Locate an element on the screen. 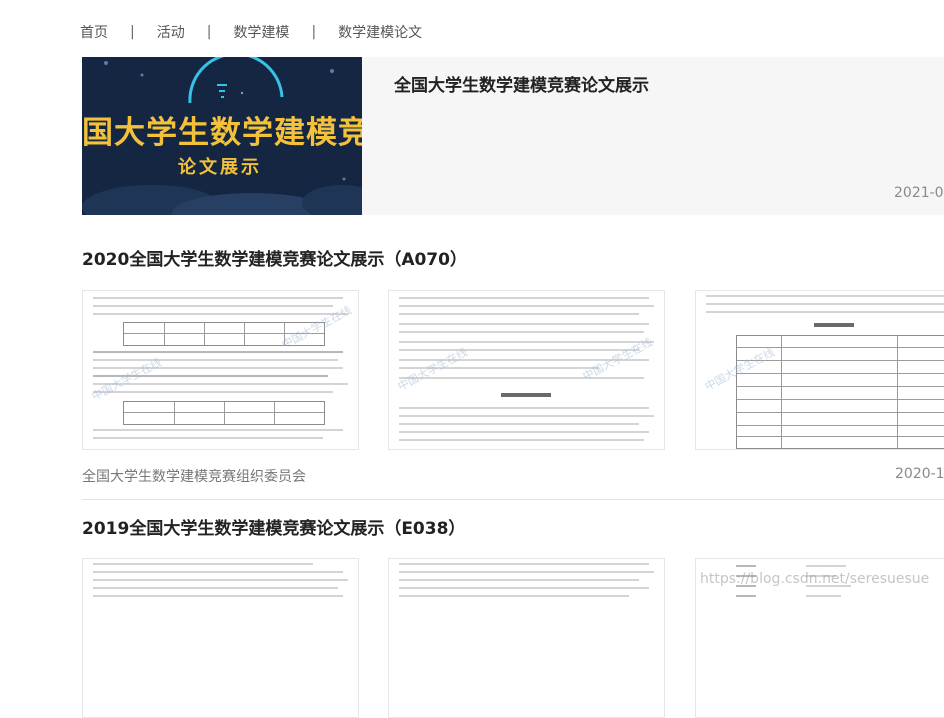 The width and height of the screenshot is (944, 718). banner-title: 国大学生数学建模竞 is located at coordinates (222, 133).